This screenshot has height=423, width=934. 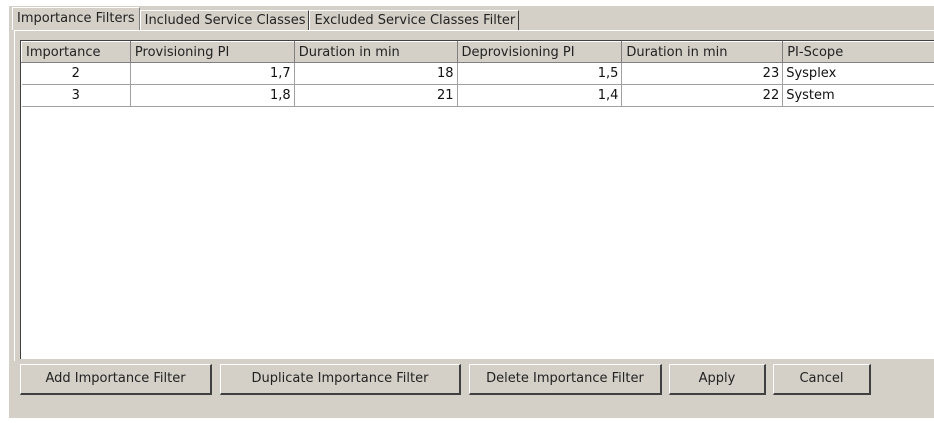 I want to click on duplicate-importance-filter-button: Duplicate Importance Filter, so click(x=340, y=379).